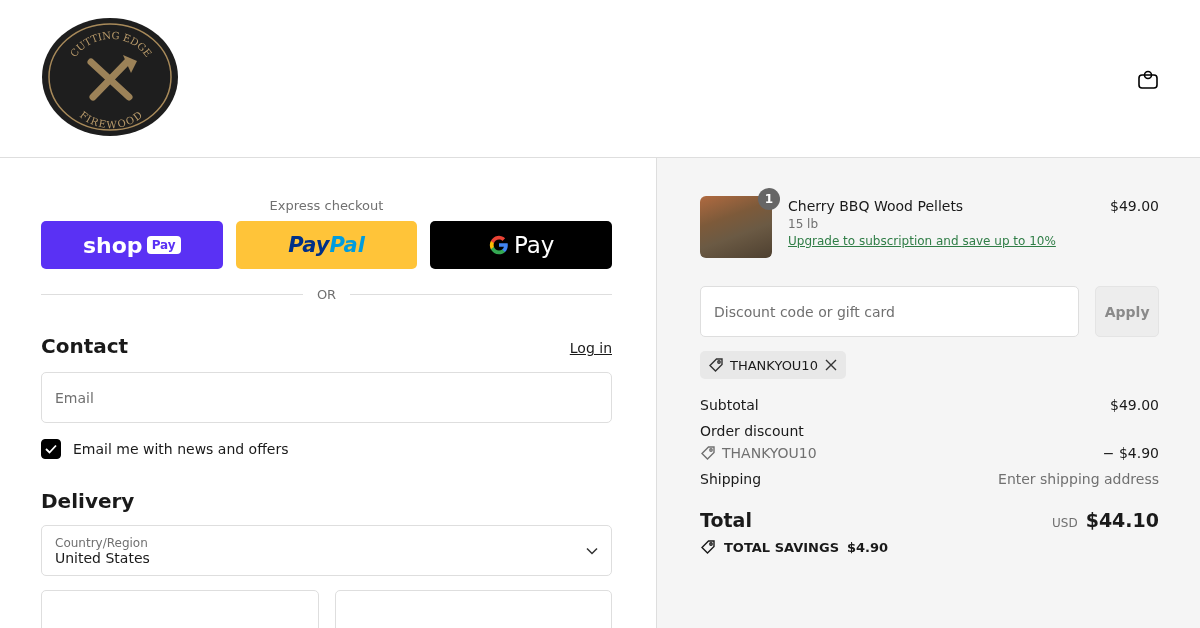 The image size is (1200, 628). Describe the element at coordinates (769, 199) in the screenshot. I see `quantity-badge: 1` at that location.